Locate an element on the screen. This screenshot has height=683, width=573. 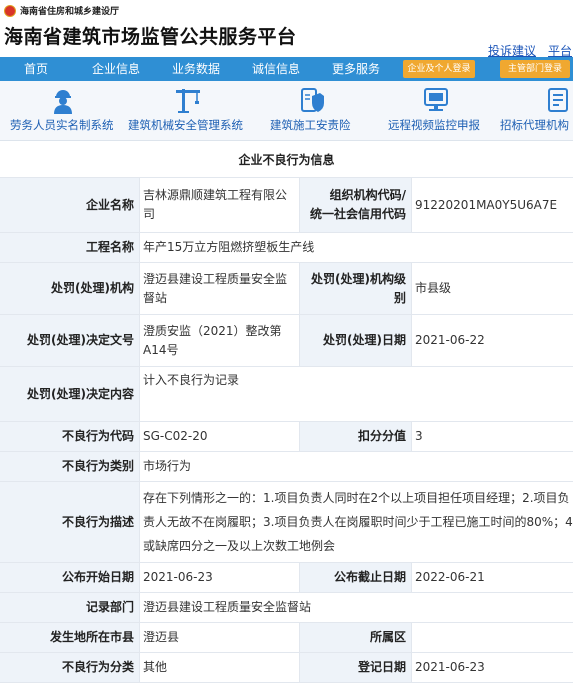
monitor-icon is located at coordinates (436, 100).